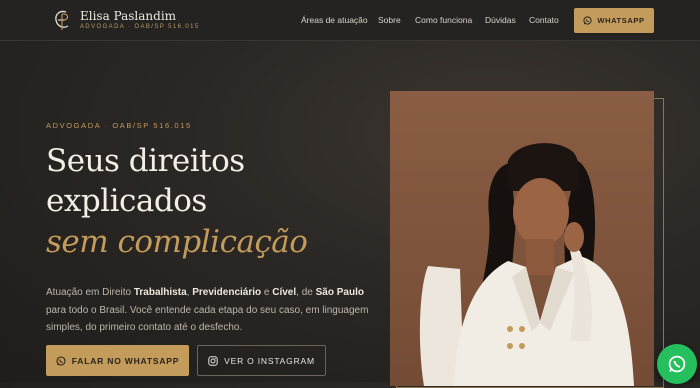 The width and height of the screenshot is (700, 388). What do you see at coordinates (90, 292) in the screenshot?
I see `description-intro: Atuação em Direito` at bounding box center [90, 292].